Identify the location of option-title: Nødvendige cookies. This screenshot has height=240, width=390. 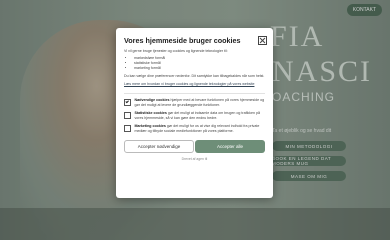
(152, 100).